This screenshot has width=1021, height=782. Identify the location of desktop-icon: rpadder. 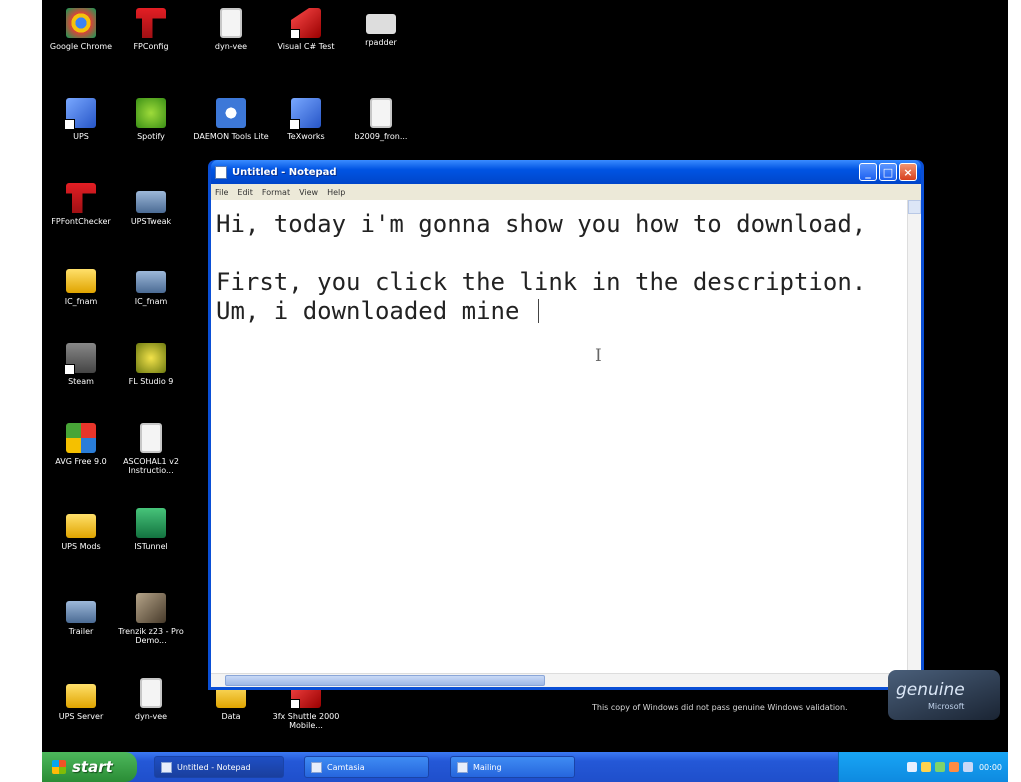
(381, 27).